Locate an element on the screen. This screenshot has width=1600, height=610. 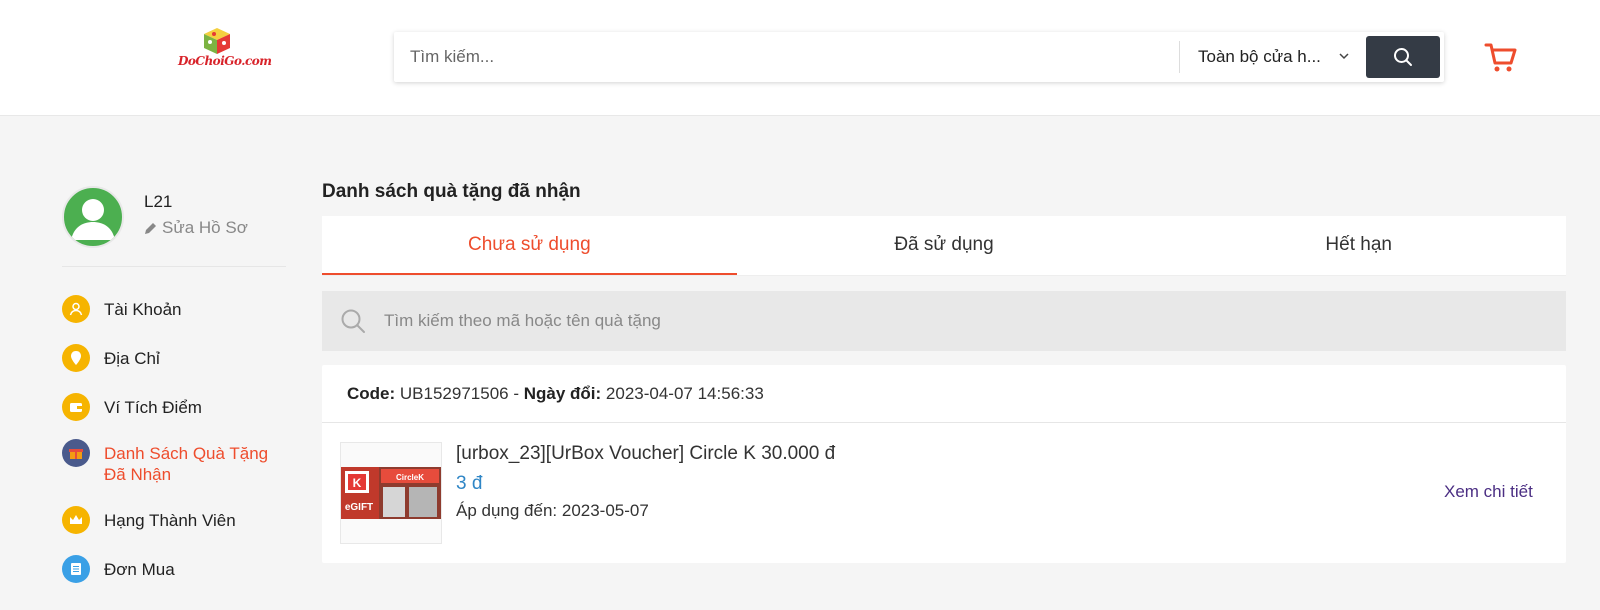
gift-search-bar is located at coordinates (944, 321).